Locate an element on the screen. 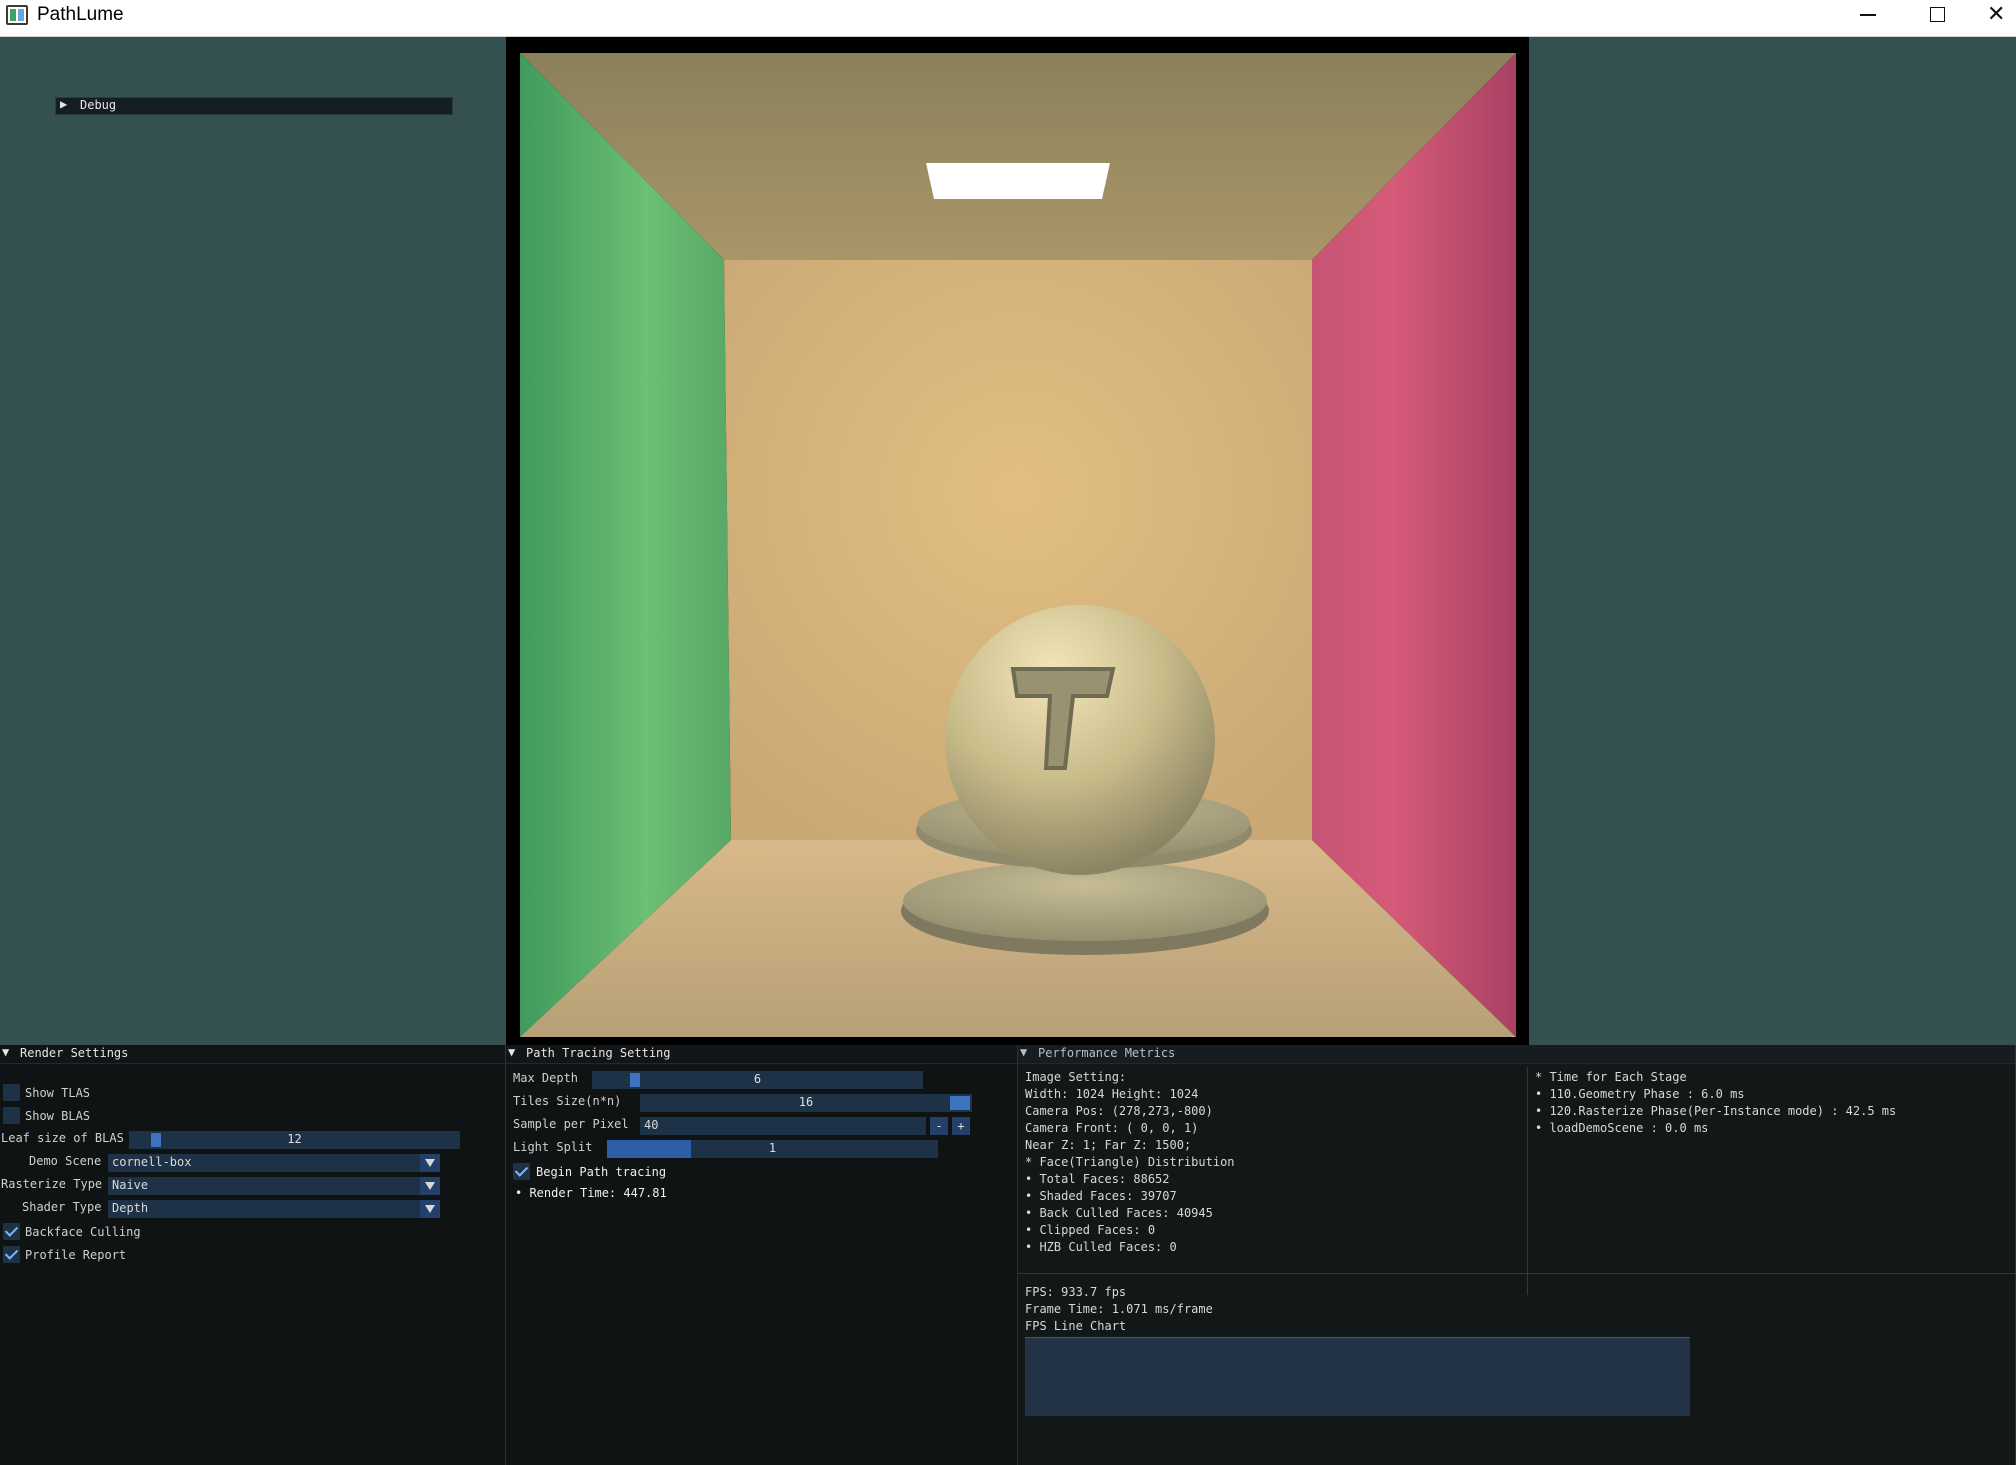 The image size is (2016, 1465). debug-window-header: ▶ Debug is located at coordinates (254, 106).